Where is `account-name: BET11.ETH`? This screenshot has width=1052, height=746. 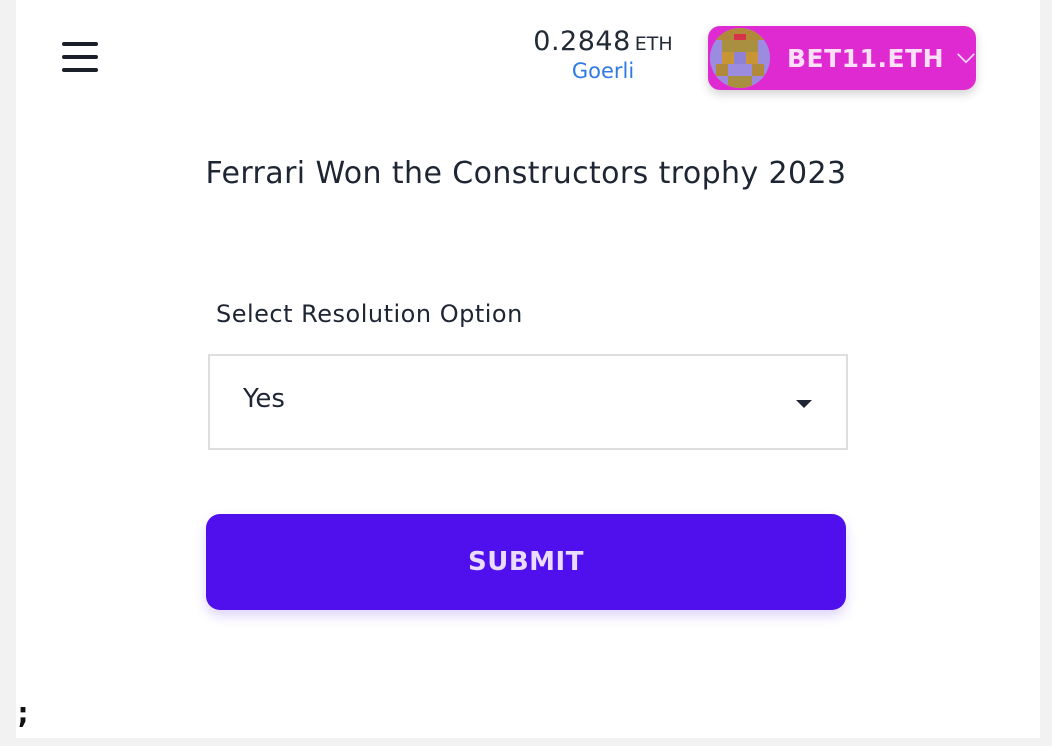 account-name: BET11.ETH is located at coordinates (866, 58).